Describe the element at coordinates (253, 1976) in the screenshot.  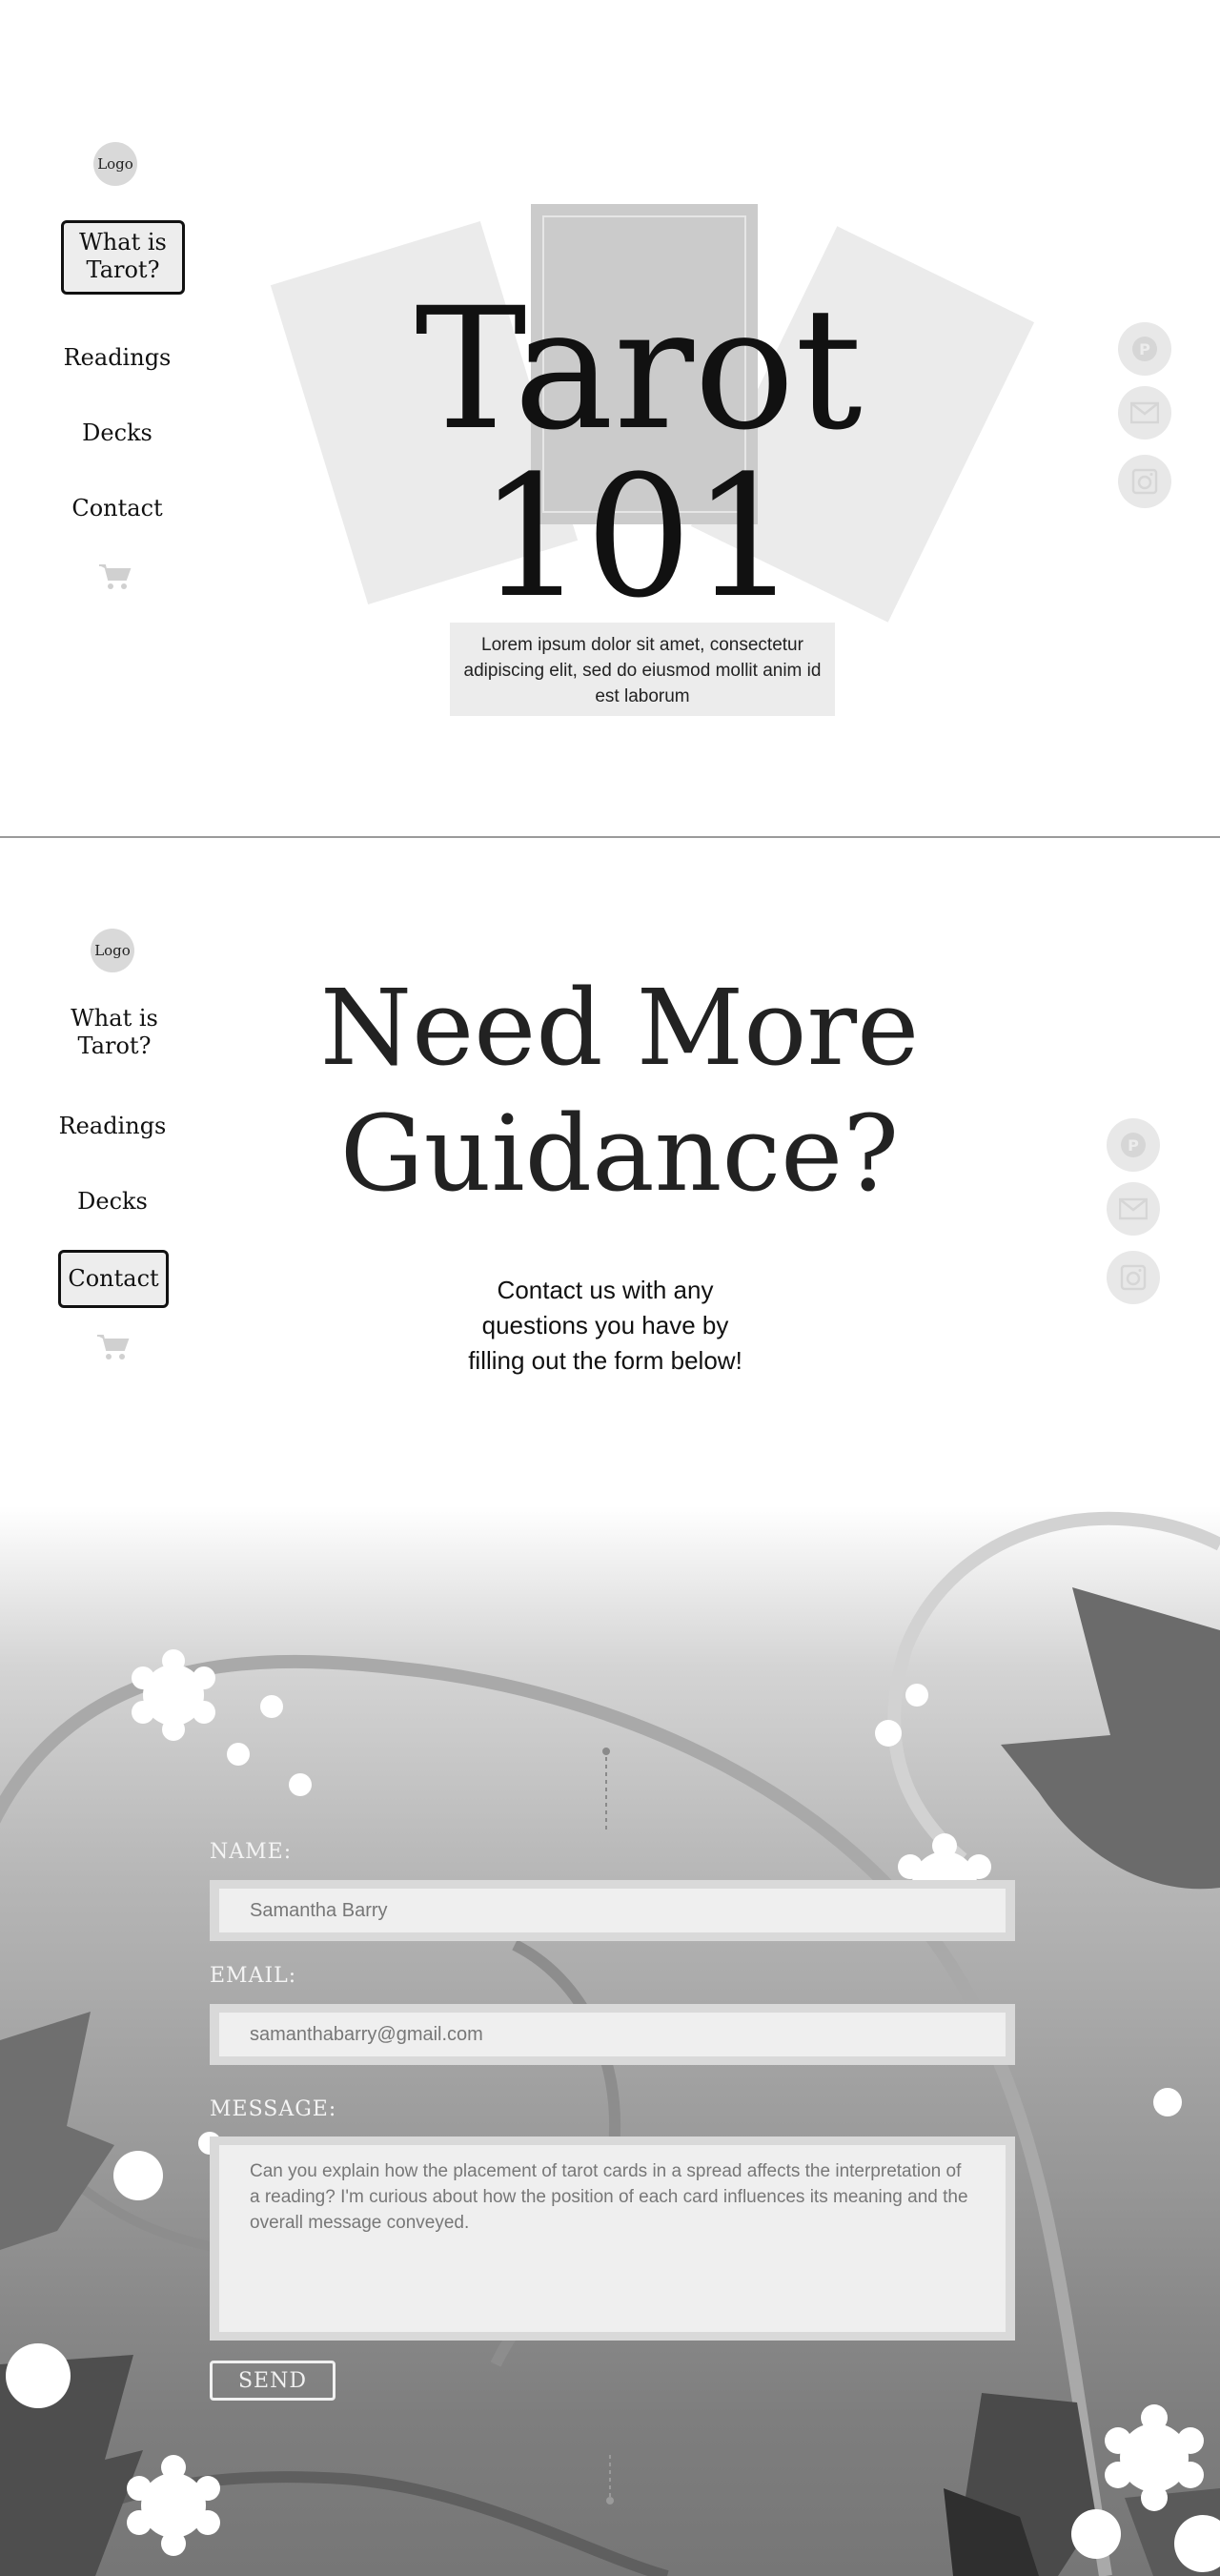
I see `email-label: EMAIL:` at that location.